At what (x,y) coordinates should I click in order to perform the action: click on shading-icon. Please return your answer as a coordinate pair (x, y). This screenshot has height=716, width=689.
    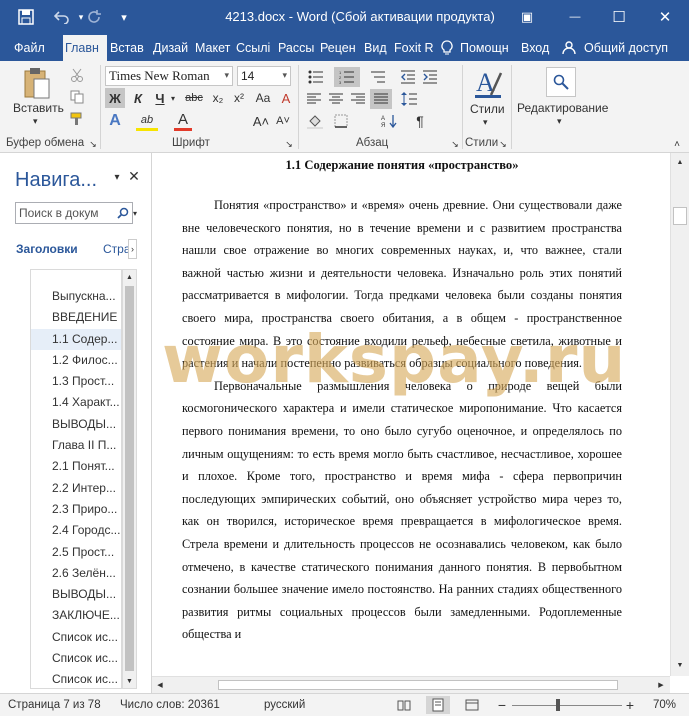
    Looking at the image, I should click on (315, 121).